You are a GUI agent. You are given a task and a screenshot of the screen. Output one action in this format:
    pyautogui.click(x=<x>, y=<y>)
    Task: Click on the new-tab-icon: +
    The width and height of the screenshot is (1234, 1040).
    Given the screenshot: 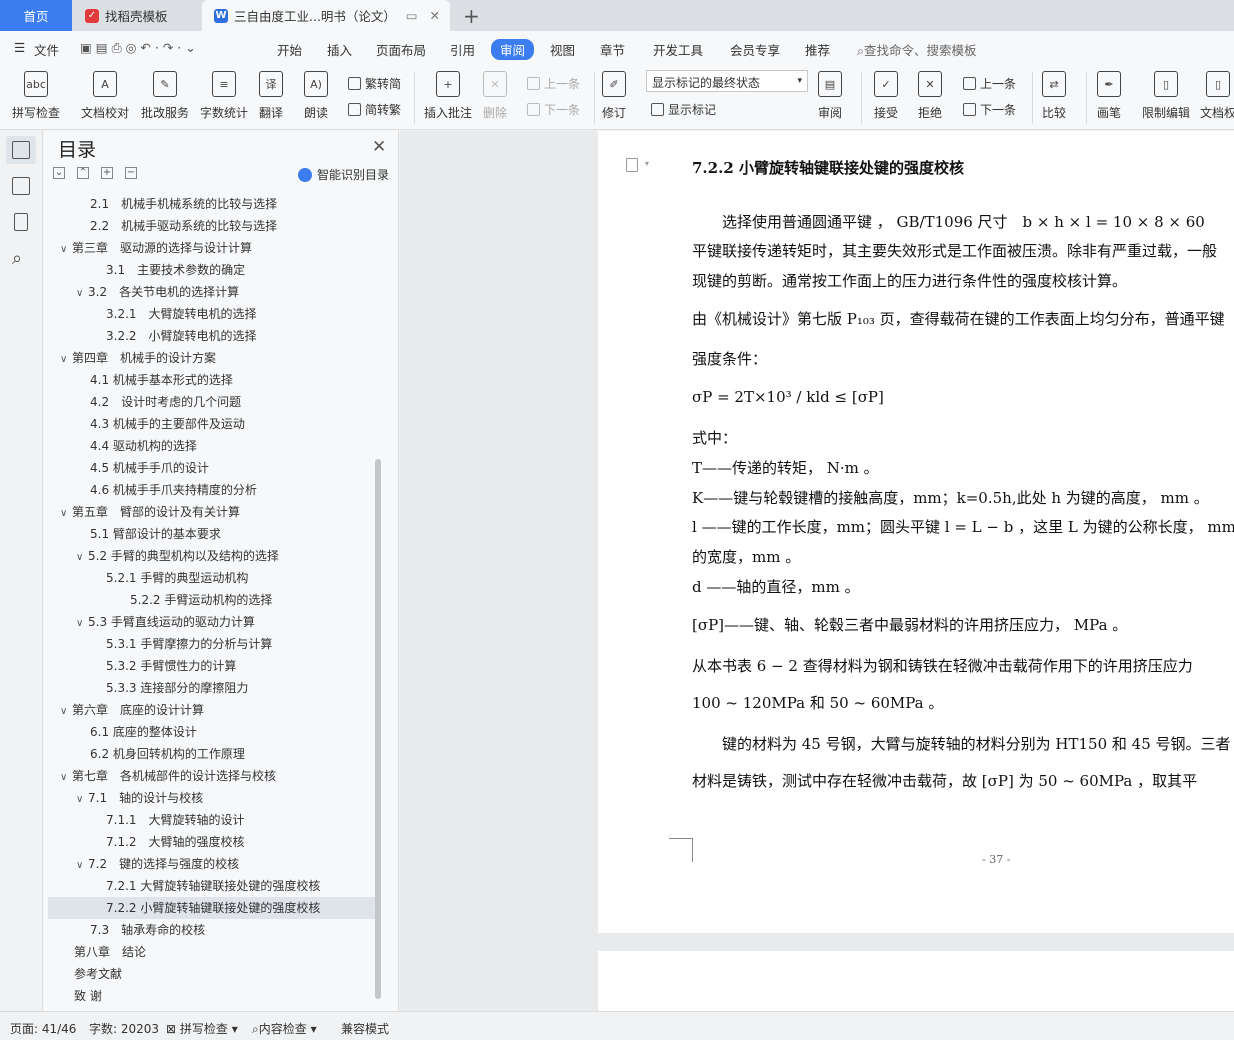 What is the action you would take?
    pyautogui.click(x=471, y=16)
    